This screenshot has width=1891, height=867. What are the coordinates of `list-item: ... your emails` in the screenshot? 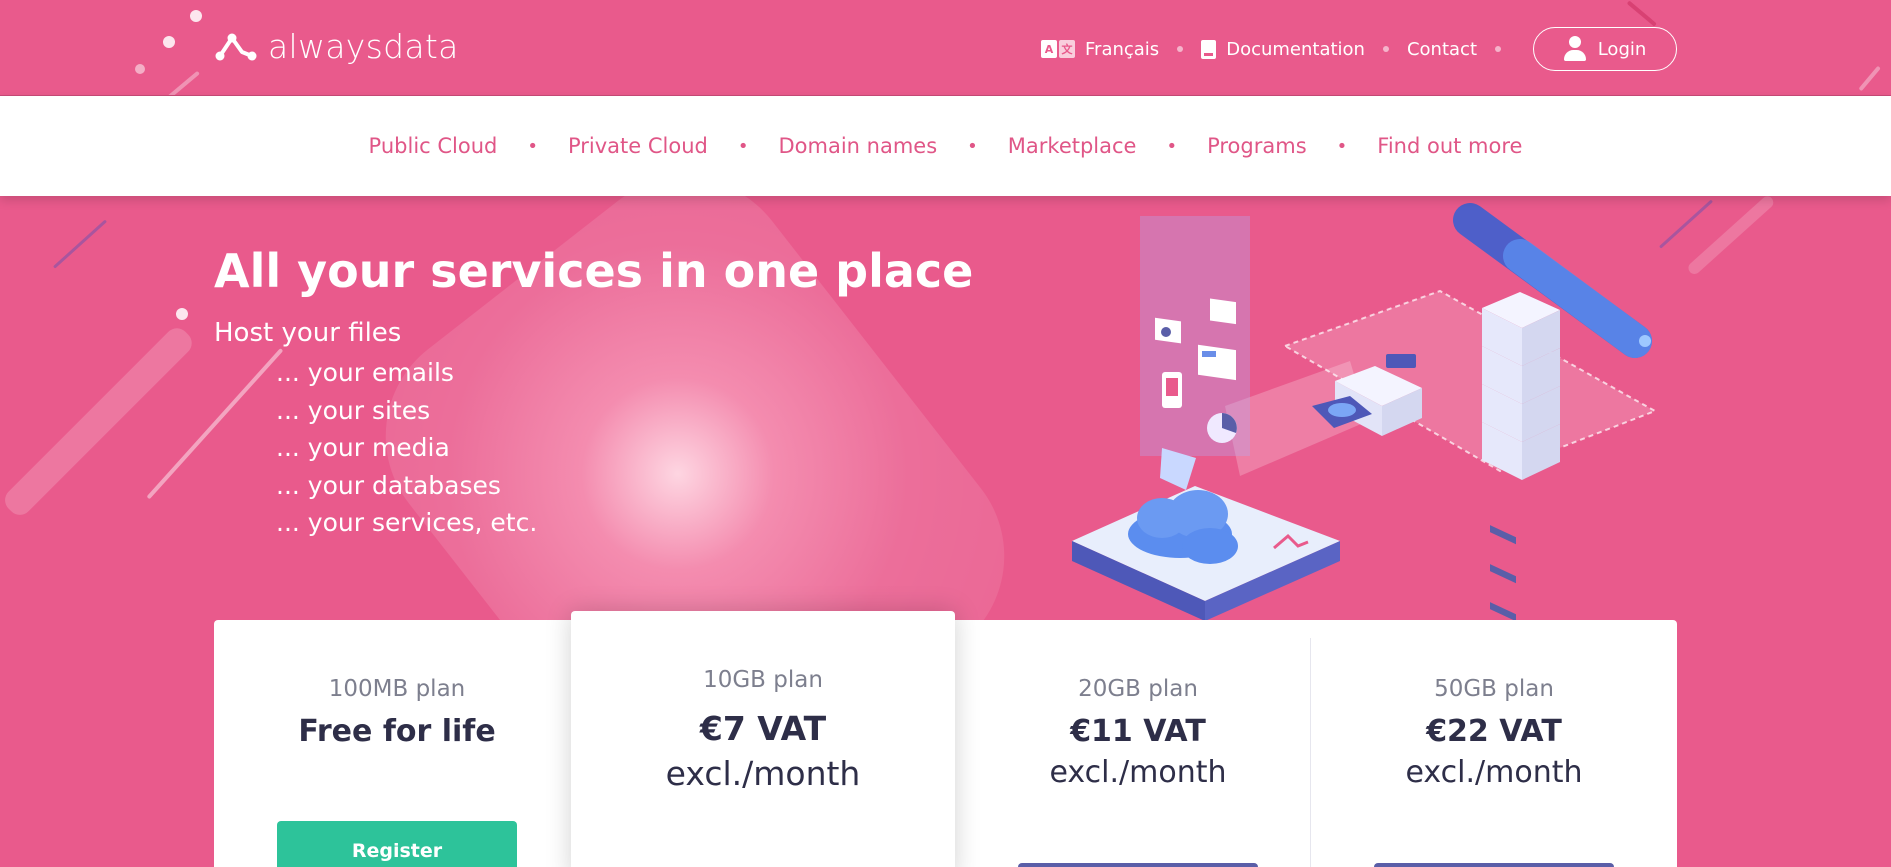 It's located at (365, 372).